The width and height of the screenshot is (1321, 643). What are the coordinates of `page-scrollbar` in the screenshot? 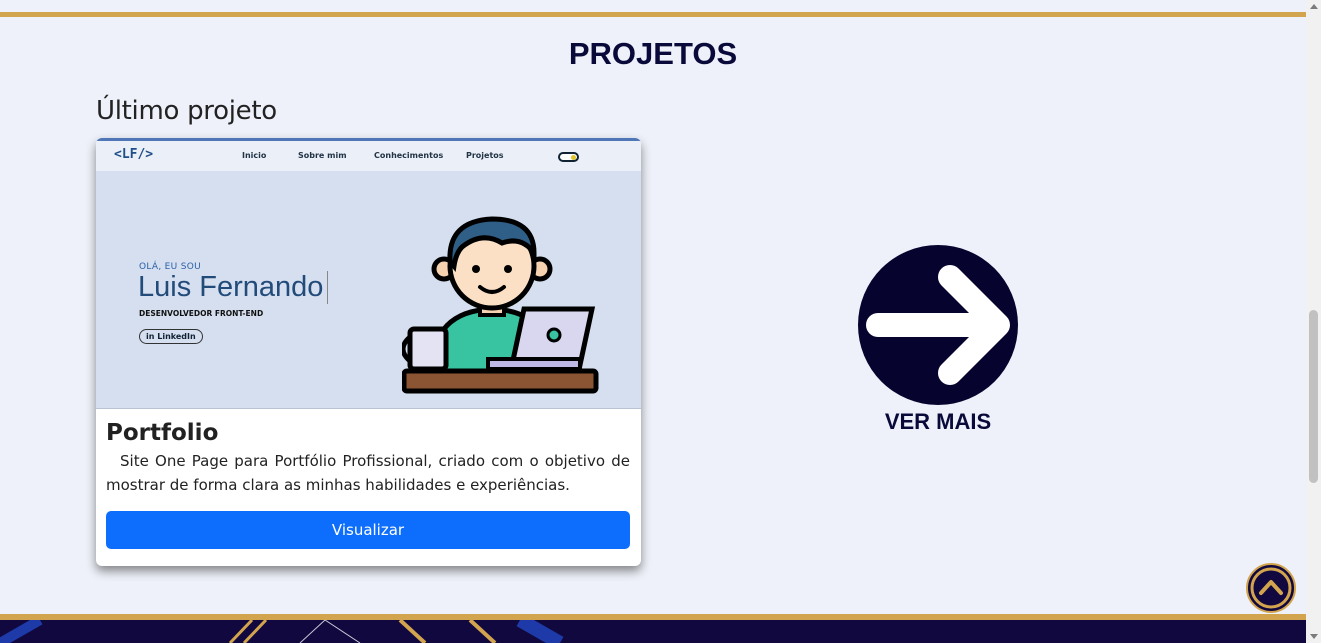 It's located at (1313, 321).